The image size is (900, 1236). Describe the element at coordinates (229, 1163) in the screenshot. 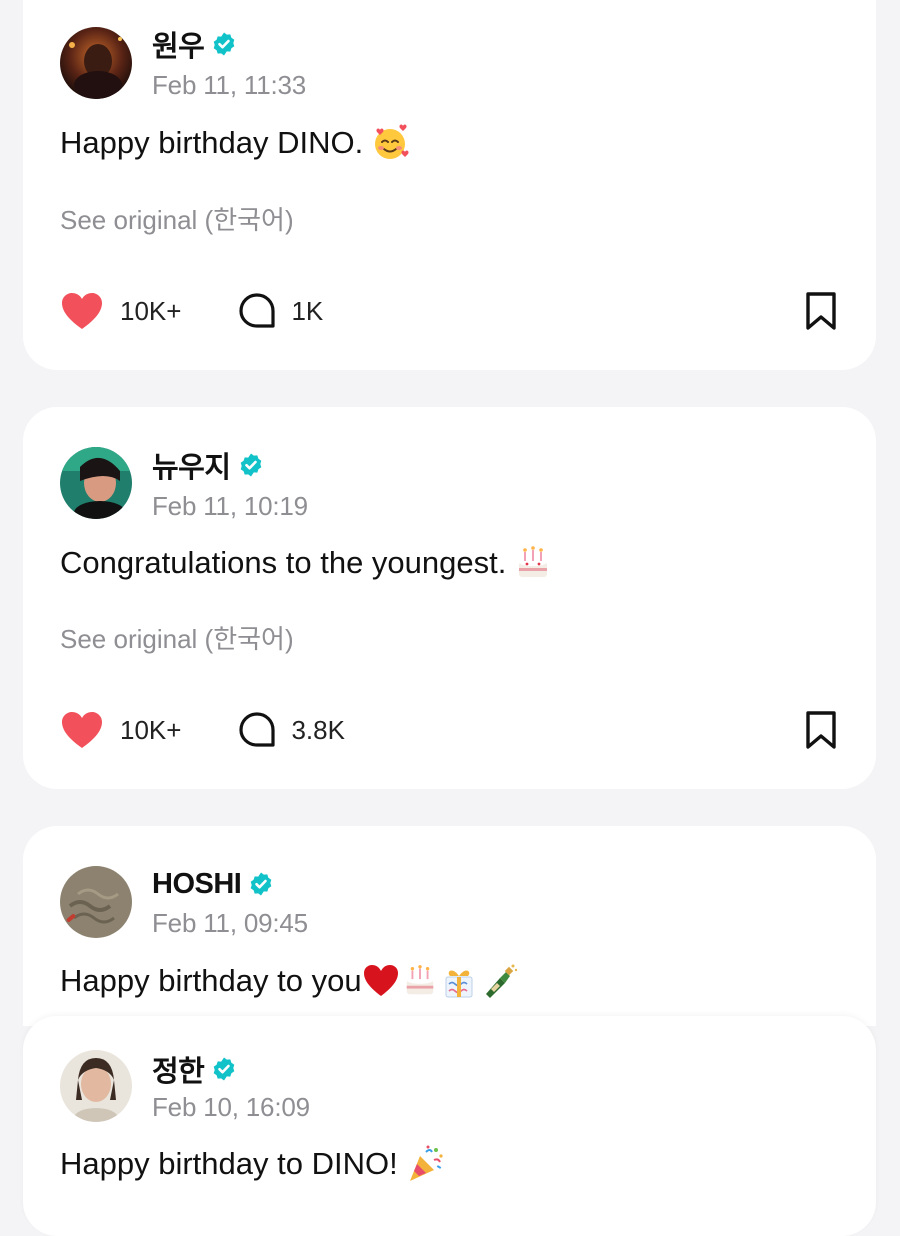

I see `post-text-content: Happy birthday to DINO!` at that location.